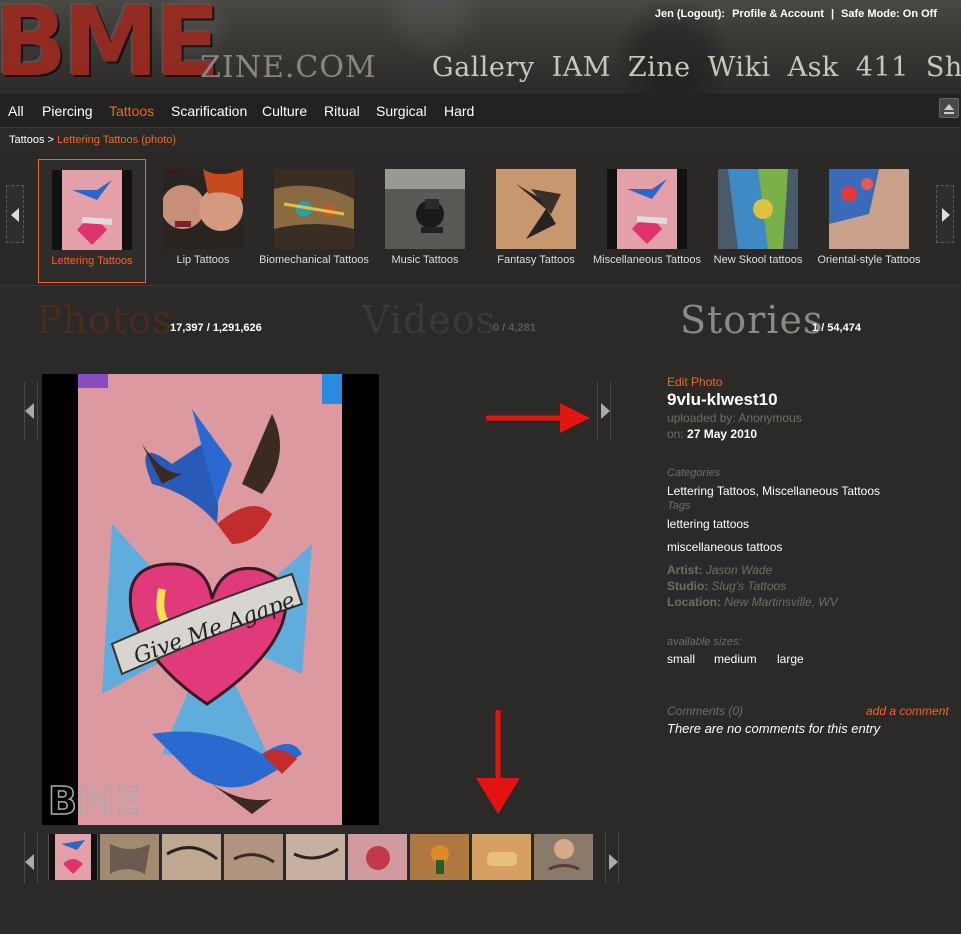 The height and width of the screenshot is (934, 961). Describe the element at coordinates (429, 320) in the screenshot. I see `videos-heading: Videos` at that location.